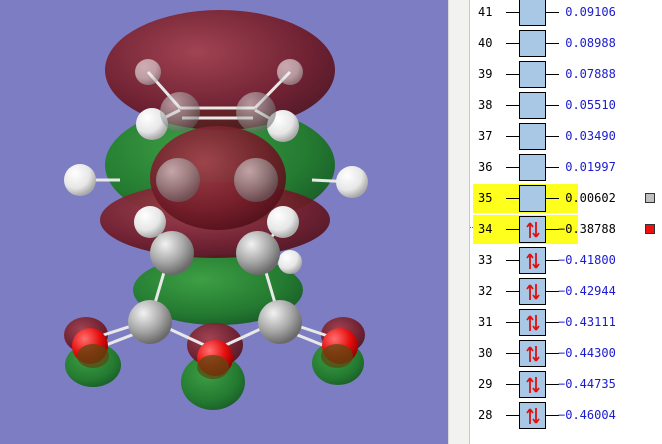 This screenshot has height=444, width=662. I want to click on orbital-level-37: 37 0.03490, so click(566, 136).